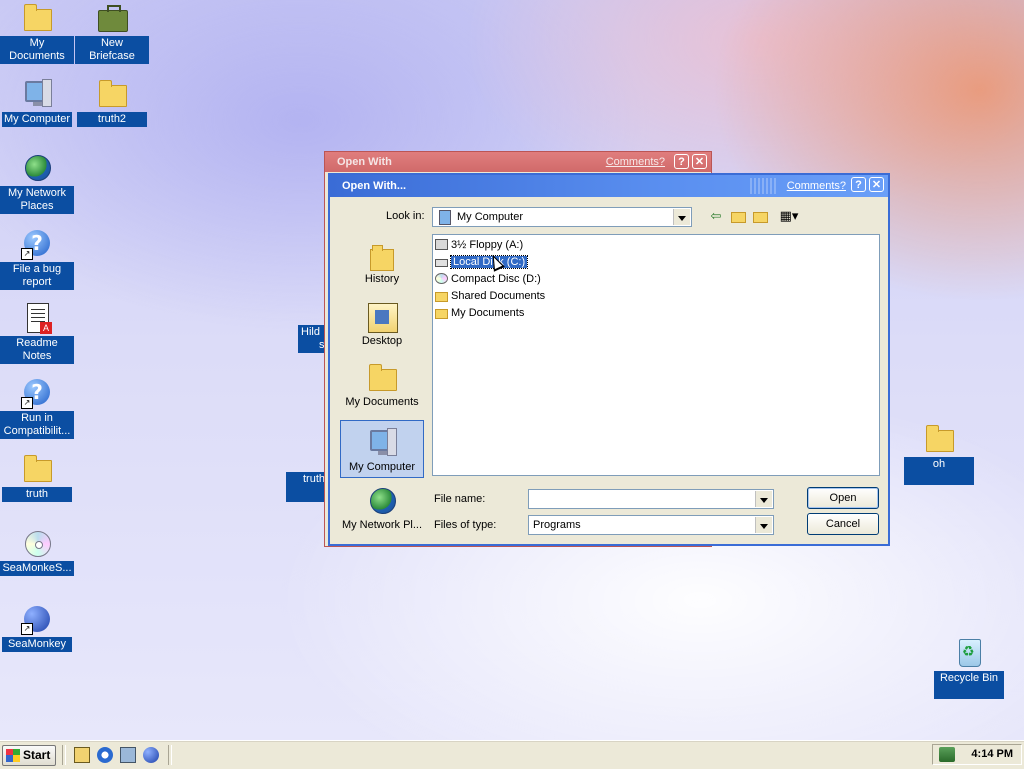 Image resolution: width=1024 pixels, height=769 pixels. What do you see at coordinates (112, 18) in the screenshot?
I see `briefcase-icon` at bounding box center [112, 18].